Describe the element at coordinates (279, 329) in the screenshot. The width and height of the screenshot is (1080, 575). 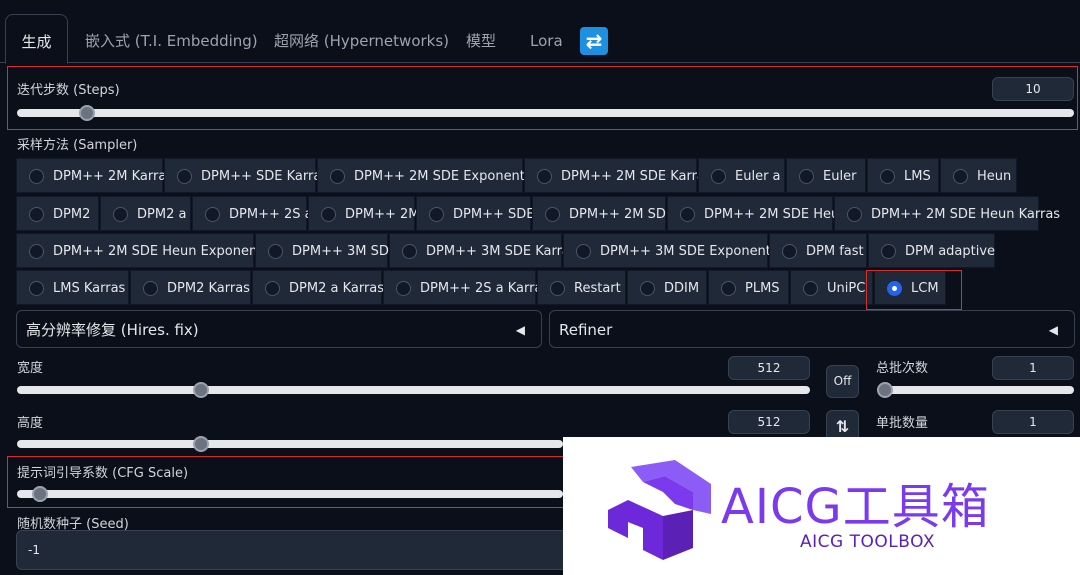
I see `hires-fix-accordion: 高分辨率修复 (Hires. fix) ◀` at that location.